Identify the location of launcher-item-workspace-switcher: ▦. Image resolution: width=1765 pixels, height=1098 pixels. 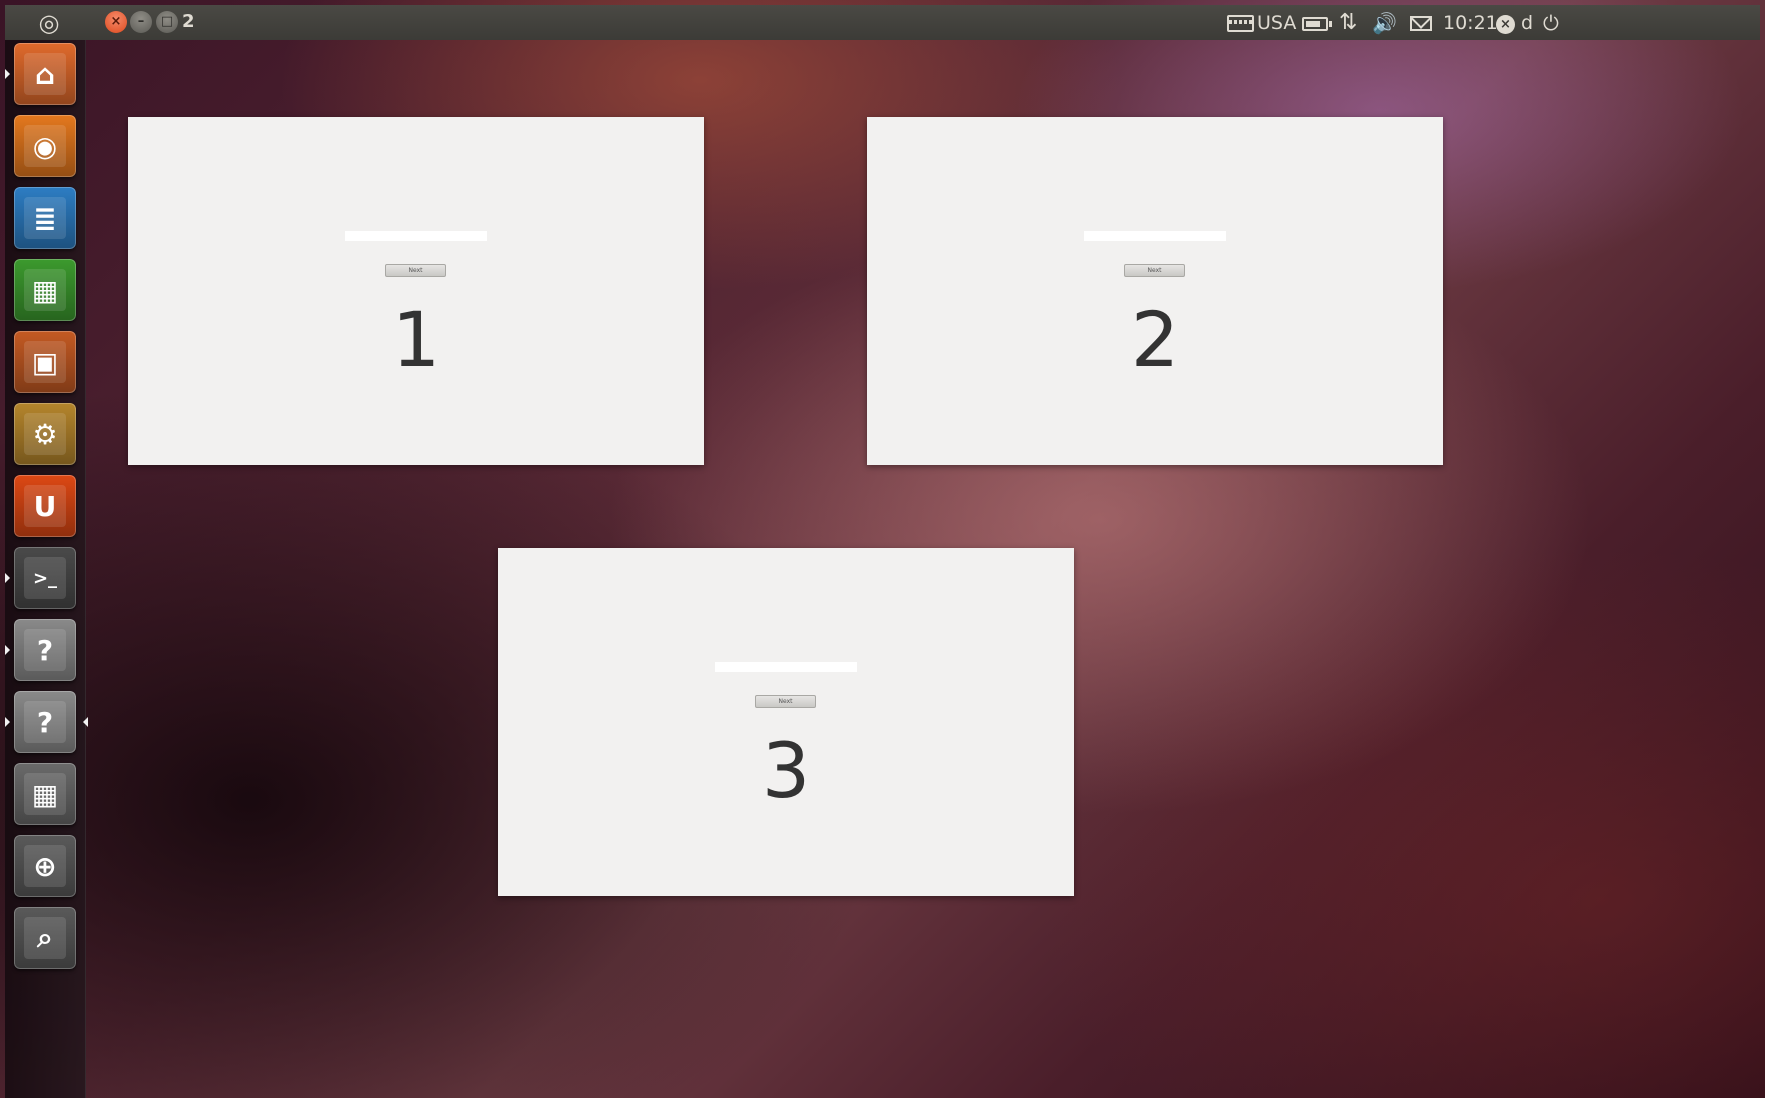
(45, 794).